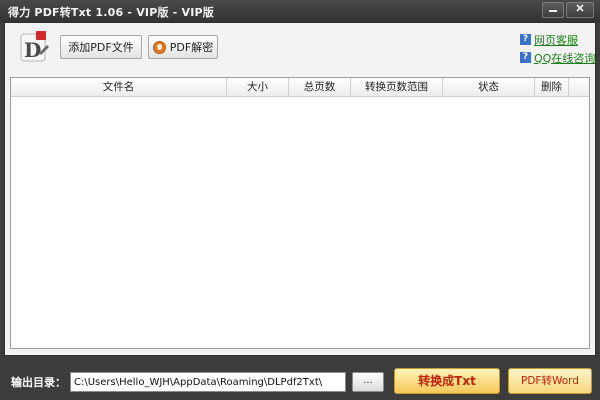  I want to click on qq-consult-text: QQ在线咨询, so click(564, 58).